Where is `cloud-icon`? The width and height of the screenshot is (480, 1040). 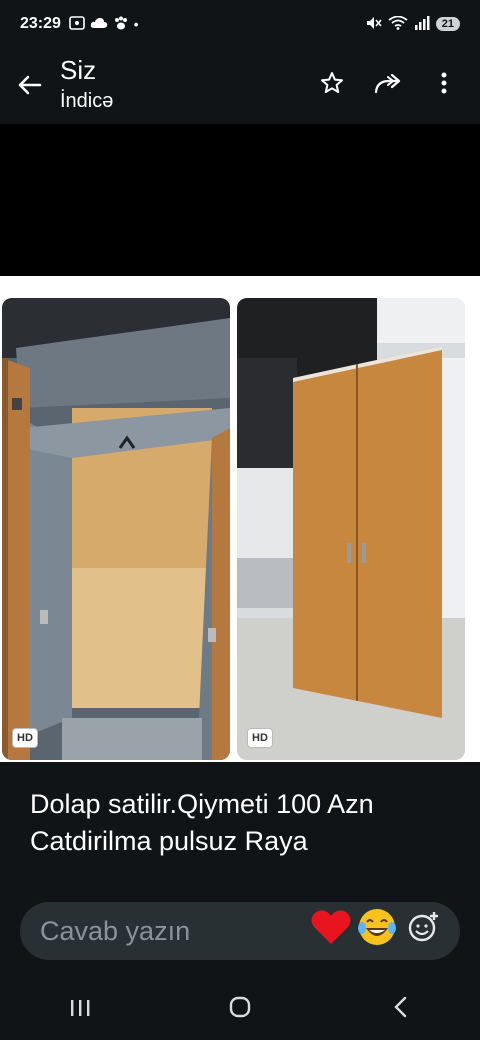
cloud-icon is located at coordinates (99, 24).